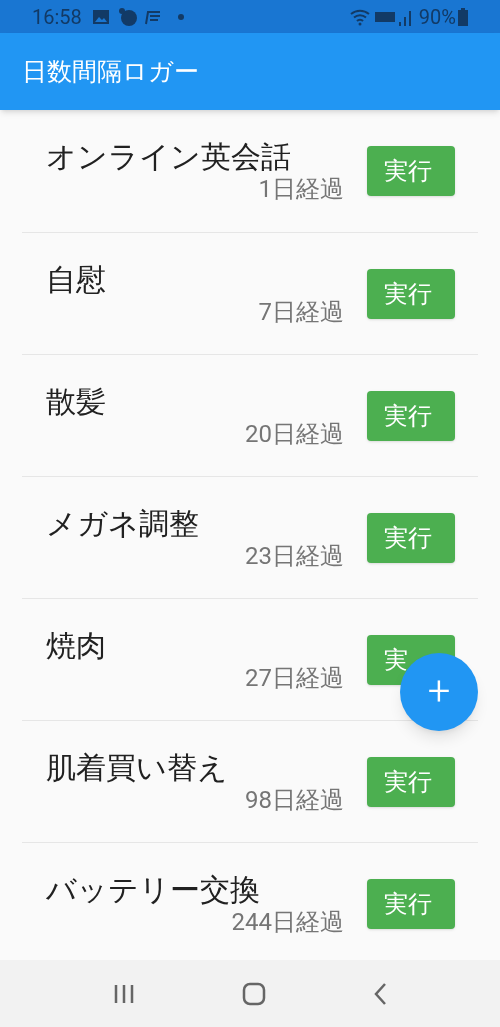 This screenshot has height=1027, width=500. Describe the element at coordinates (100, 16) in the screenshot. I see `image-icon` at that location.